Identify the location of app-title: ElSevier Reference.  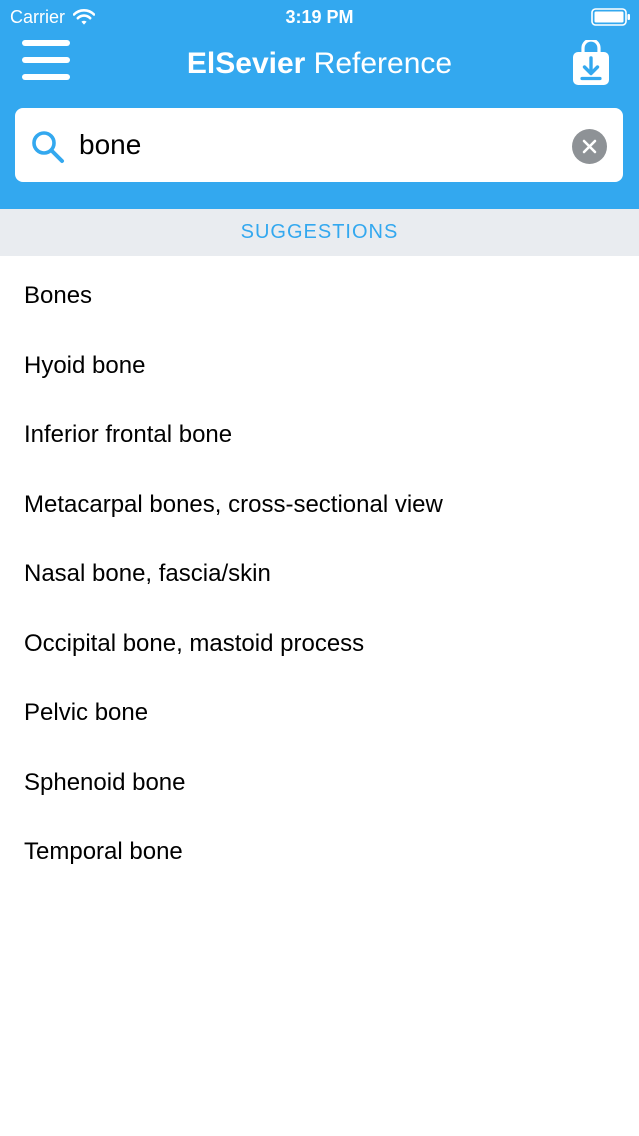
(319, 64).